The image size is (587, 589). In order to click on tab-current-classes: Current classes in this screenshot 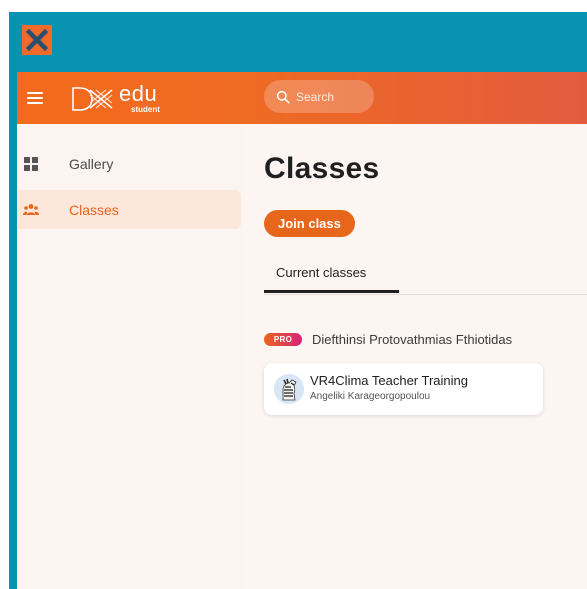, I will do `click(331, 273)`.